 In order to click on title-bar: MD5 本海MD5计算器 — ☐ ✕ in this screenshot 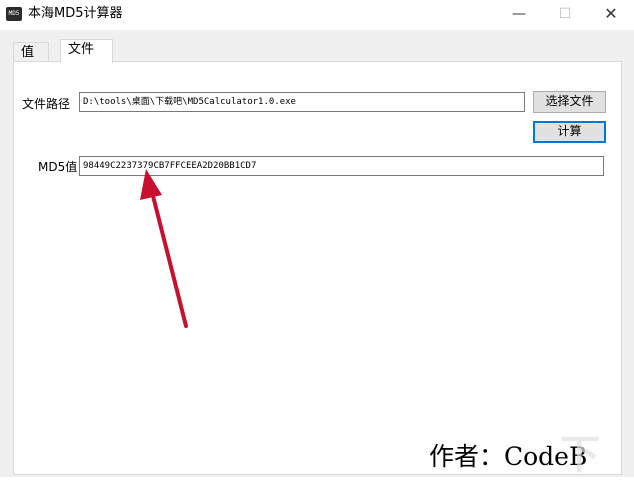, I will do `click(317, 15)`.